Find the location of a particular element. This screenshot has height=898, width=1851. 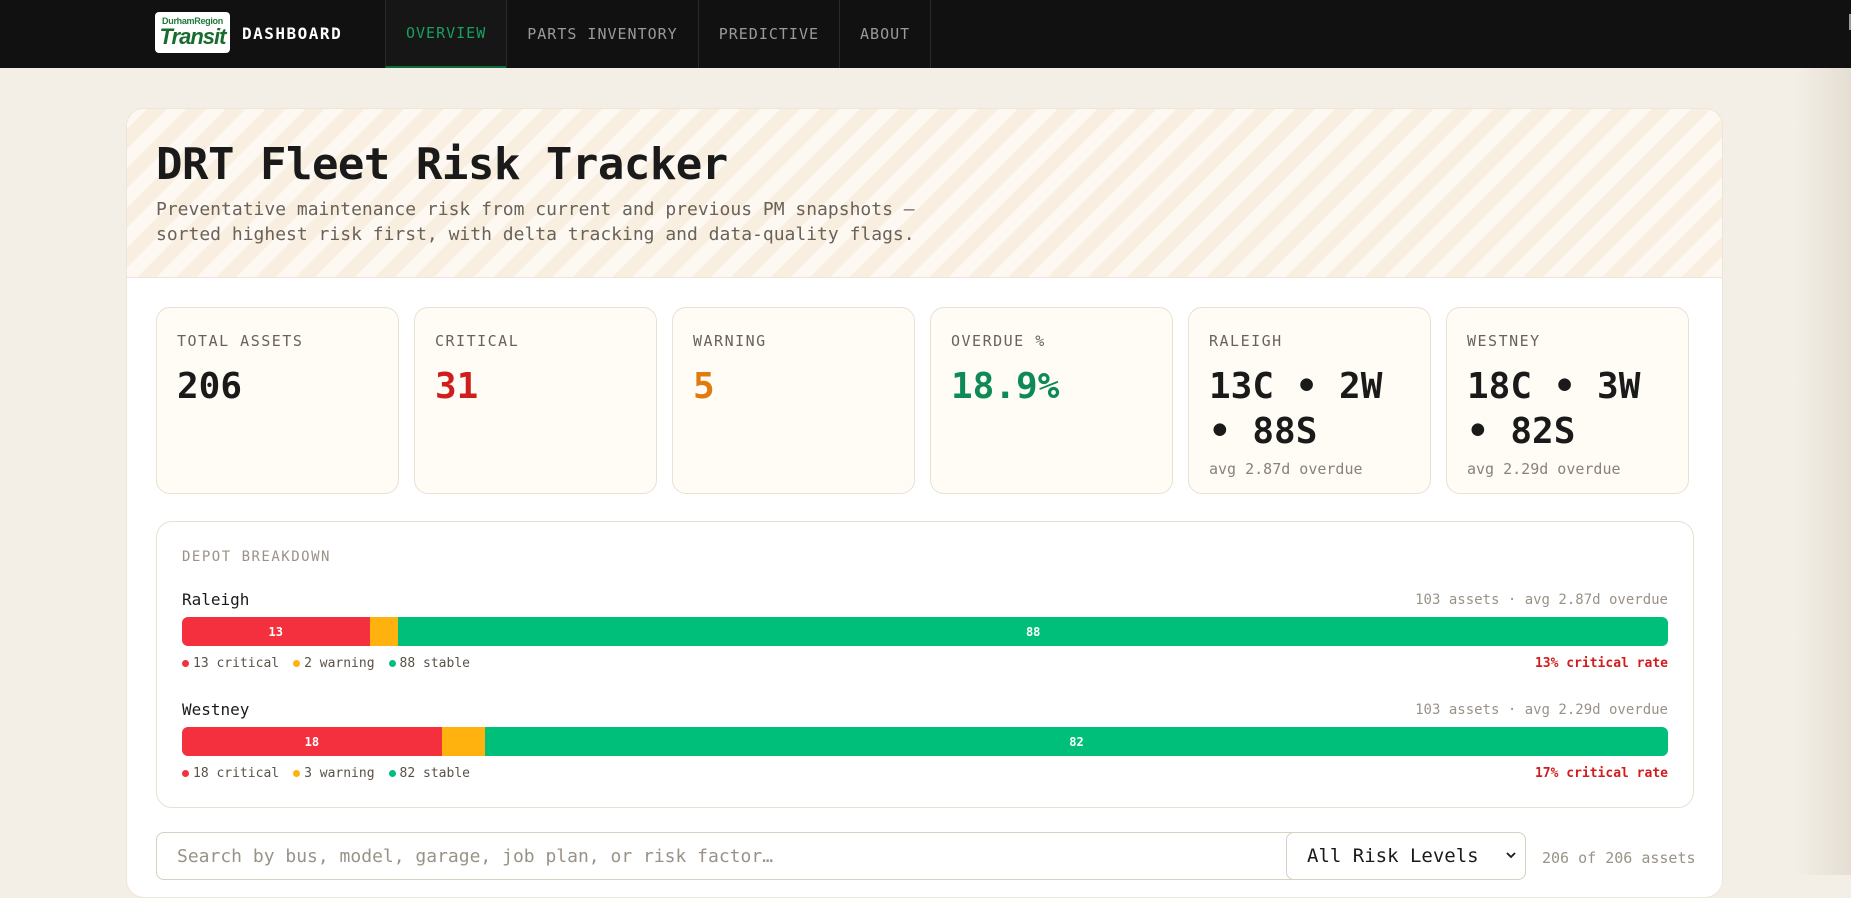

bar-segment-critical: 18 is located at coordinates (312, 741).